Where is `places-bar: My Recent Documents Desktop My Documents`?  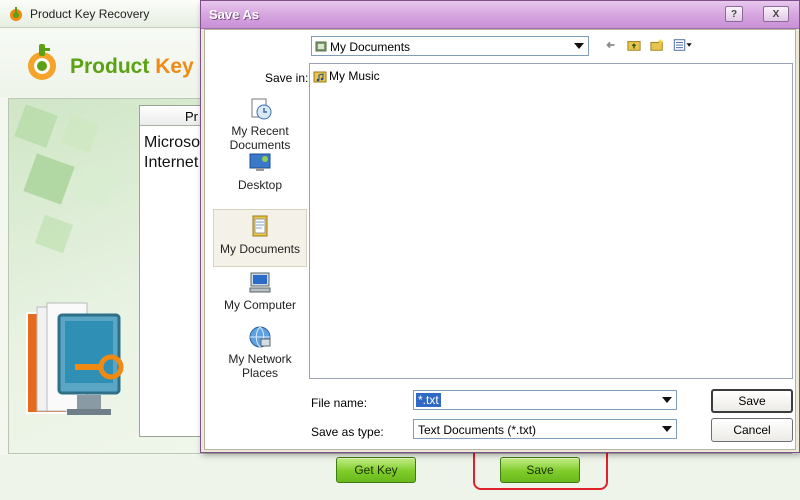 places-bar: My Recent Documents Desktop My Documents is located at coordinates (260, 236).